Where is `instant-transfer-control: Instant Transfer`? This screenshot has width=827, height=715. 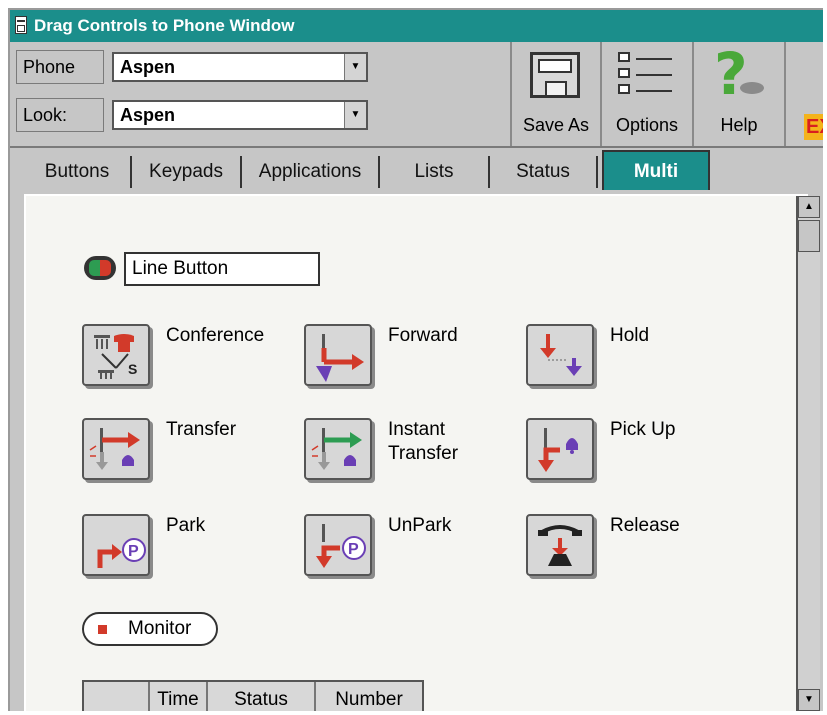 instant-transfer-control: Instant Transfer is located at coordinates (414, 458).